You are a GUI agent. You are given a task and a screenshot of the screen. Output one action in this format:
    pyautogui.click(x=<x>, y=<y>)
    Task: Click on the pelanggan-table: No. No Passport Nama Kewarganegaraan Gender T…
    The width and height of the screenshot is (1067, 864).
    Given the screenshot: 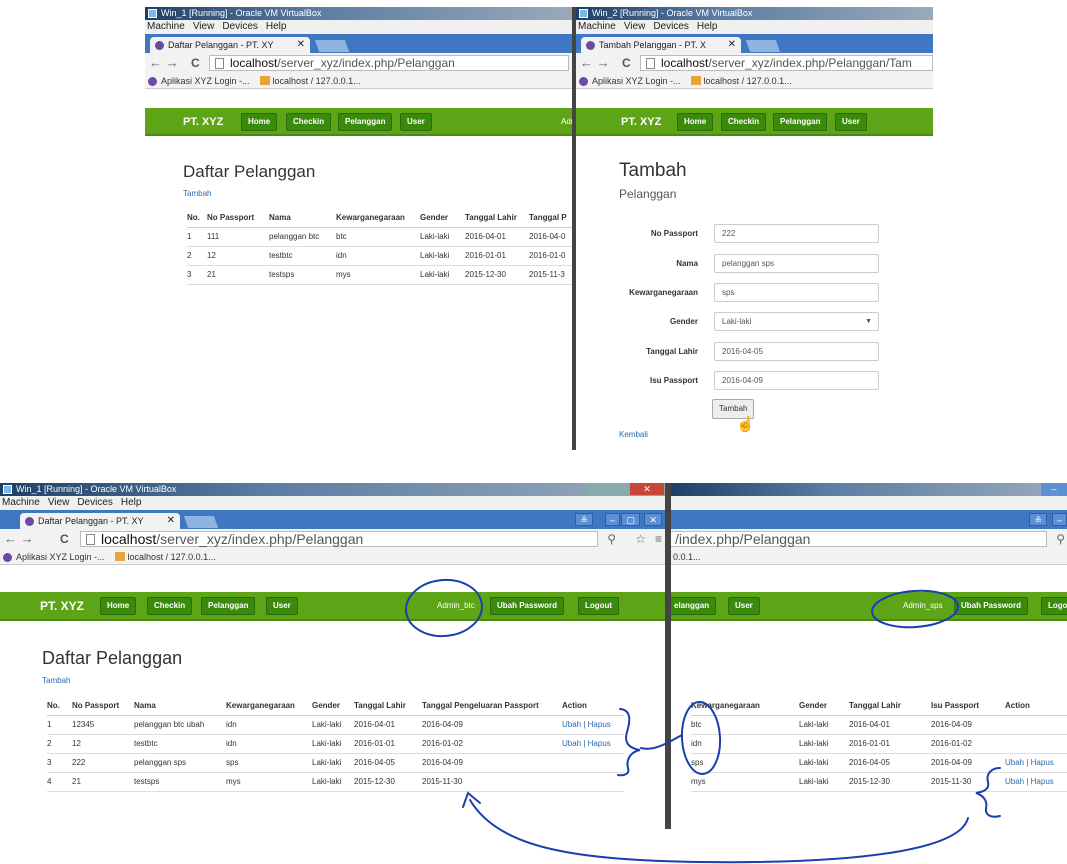 What is the action you would take?
    pyautogui.click(x=381, y=247)
    